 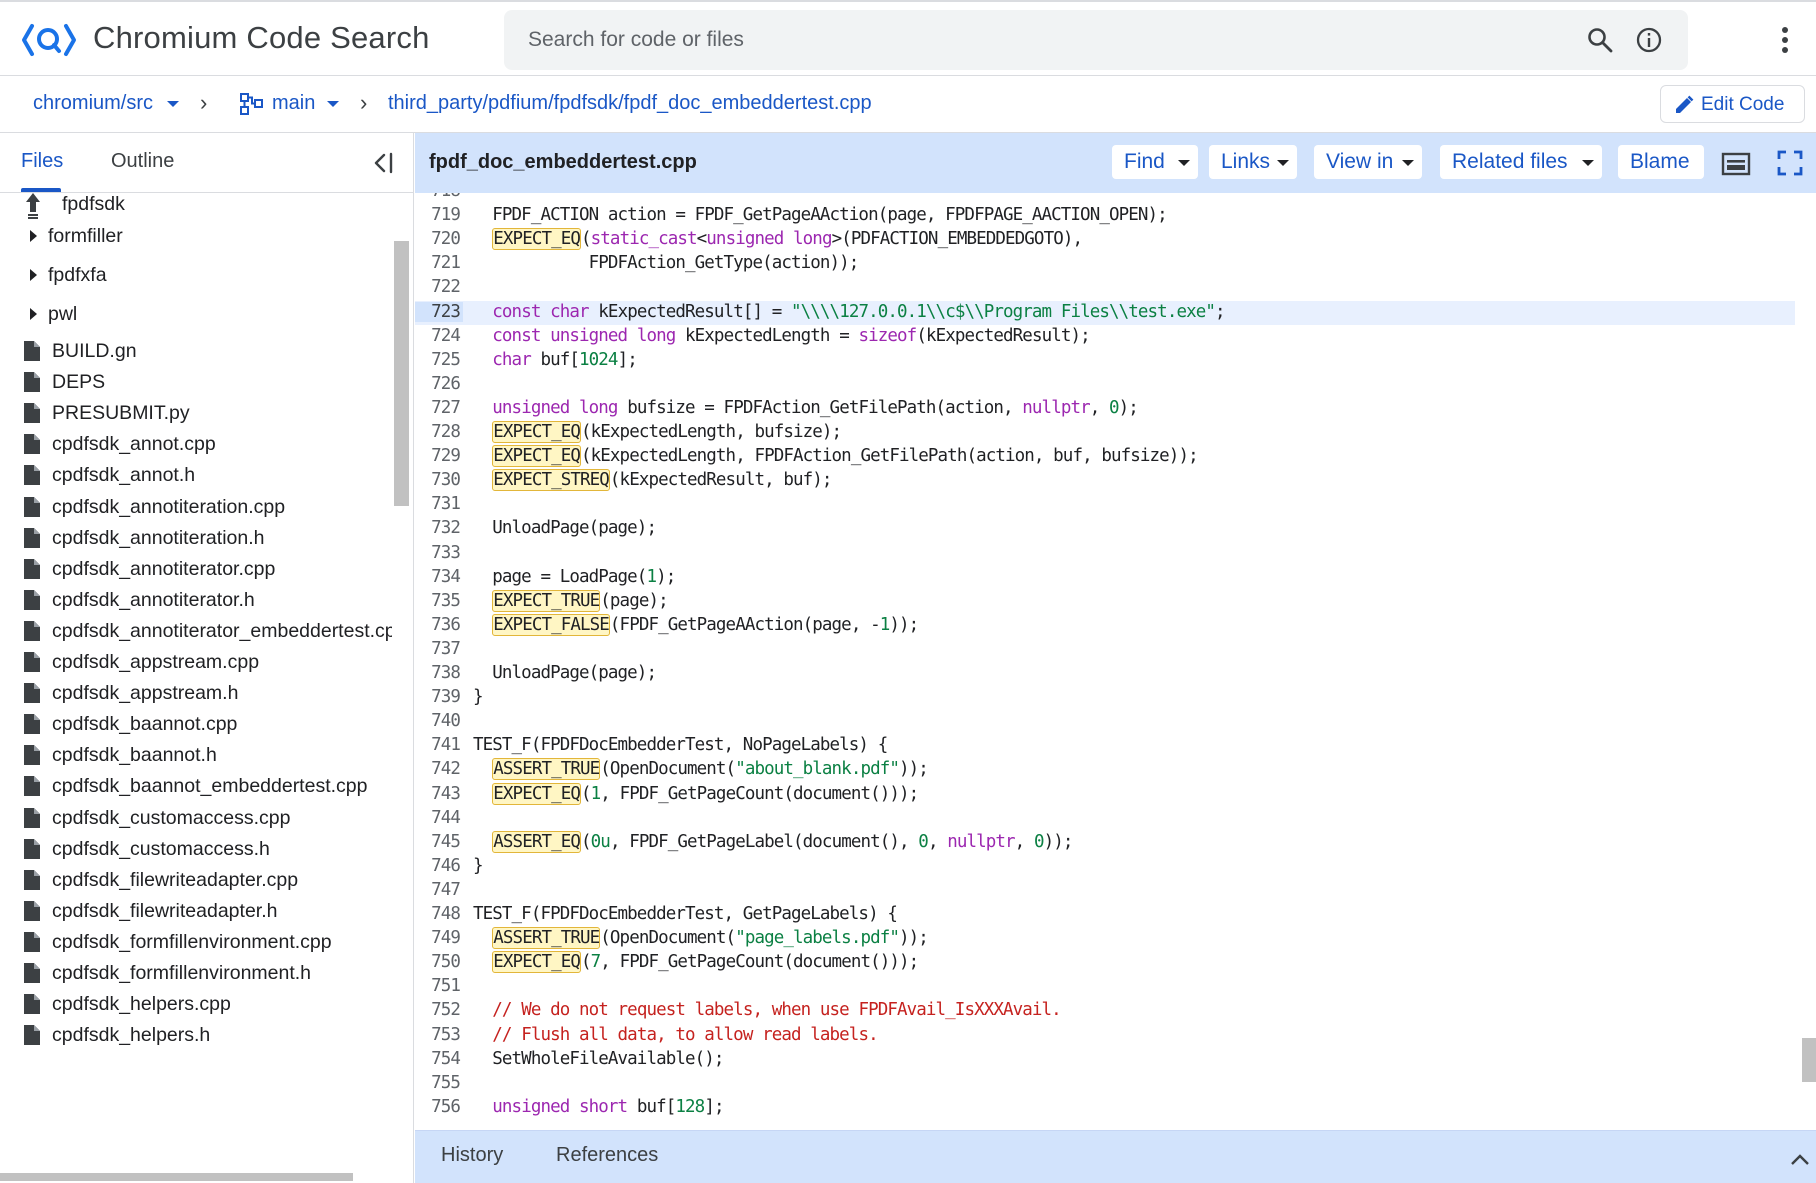 What do you see at coordinates (438, 239) in the screenshot?
I see `line-number: 720` at bounding box center [438, 239].